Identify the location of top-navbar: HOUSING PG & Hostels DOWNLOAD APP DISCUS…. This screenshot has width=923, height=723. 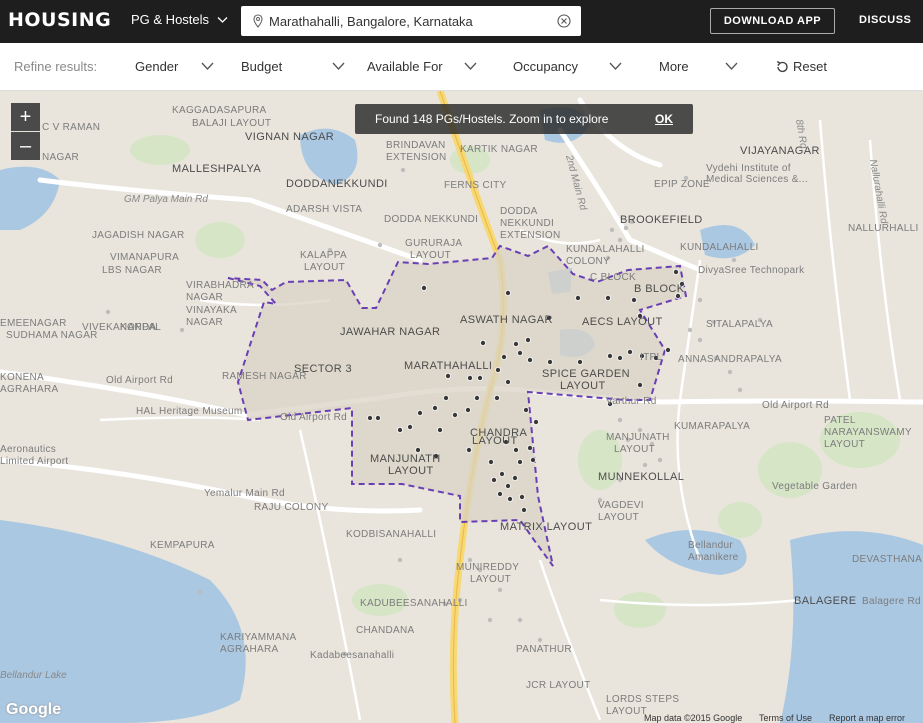
(461, 21).